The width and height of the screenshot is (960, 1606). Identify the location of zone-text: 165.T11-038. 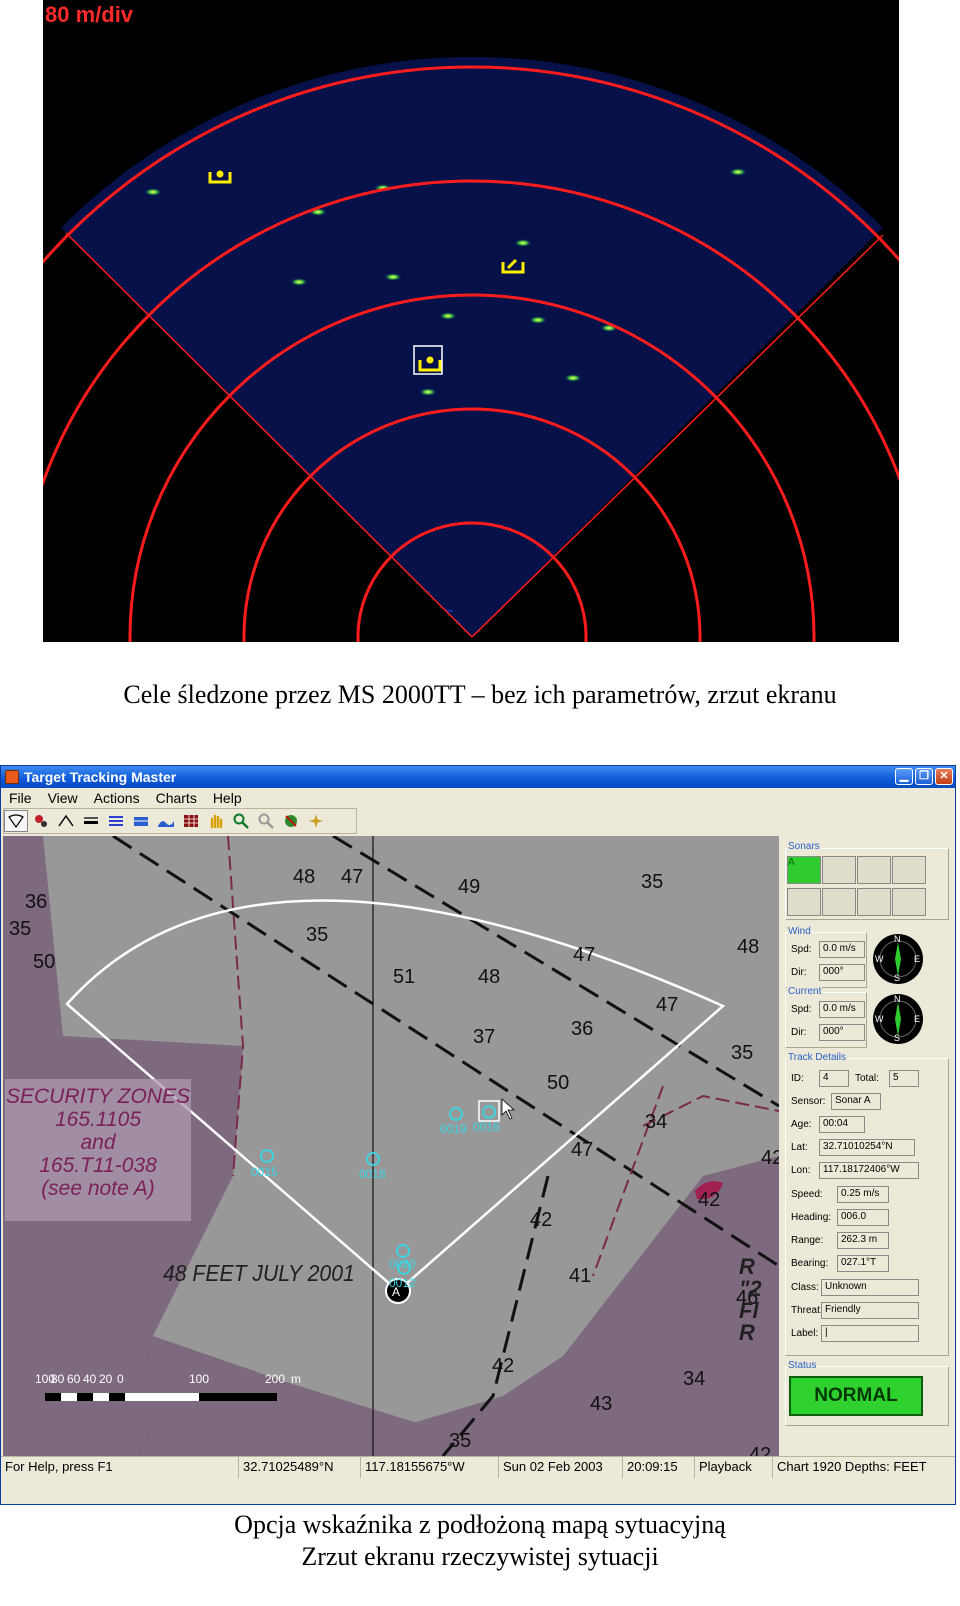
(98, 1165).